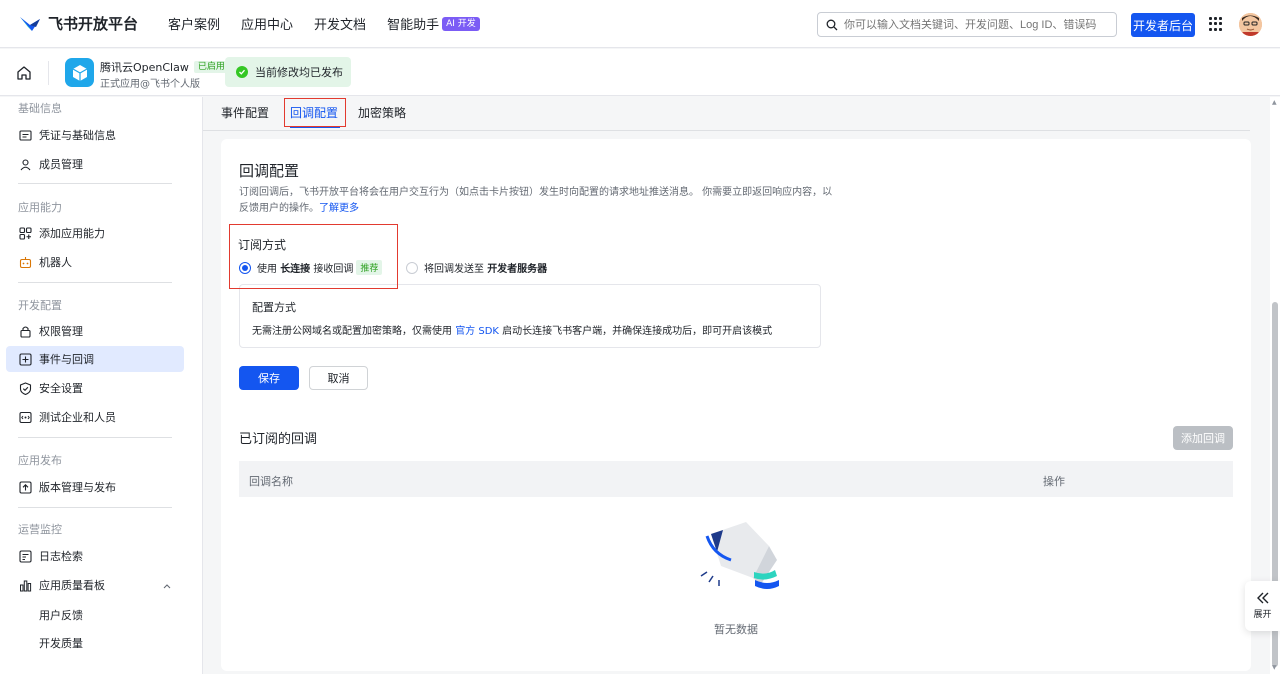 The image size is (1280, 674). I want to click on search-input, so click(974, 24).